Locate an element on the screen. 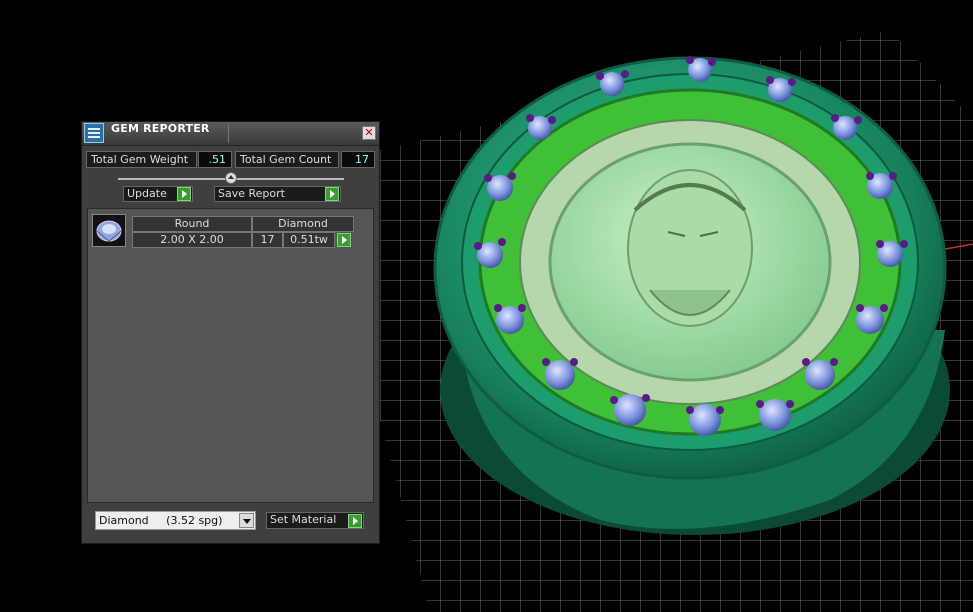 The height and width of the screenshot is (612, 973). gem-count: 17 is located at coordinates (267, 240).